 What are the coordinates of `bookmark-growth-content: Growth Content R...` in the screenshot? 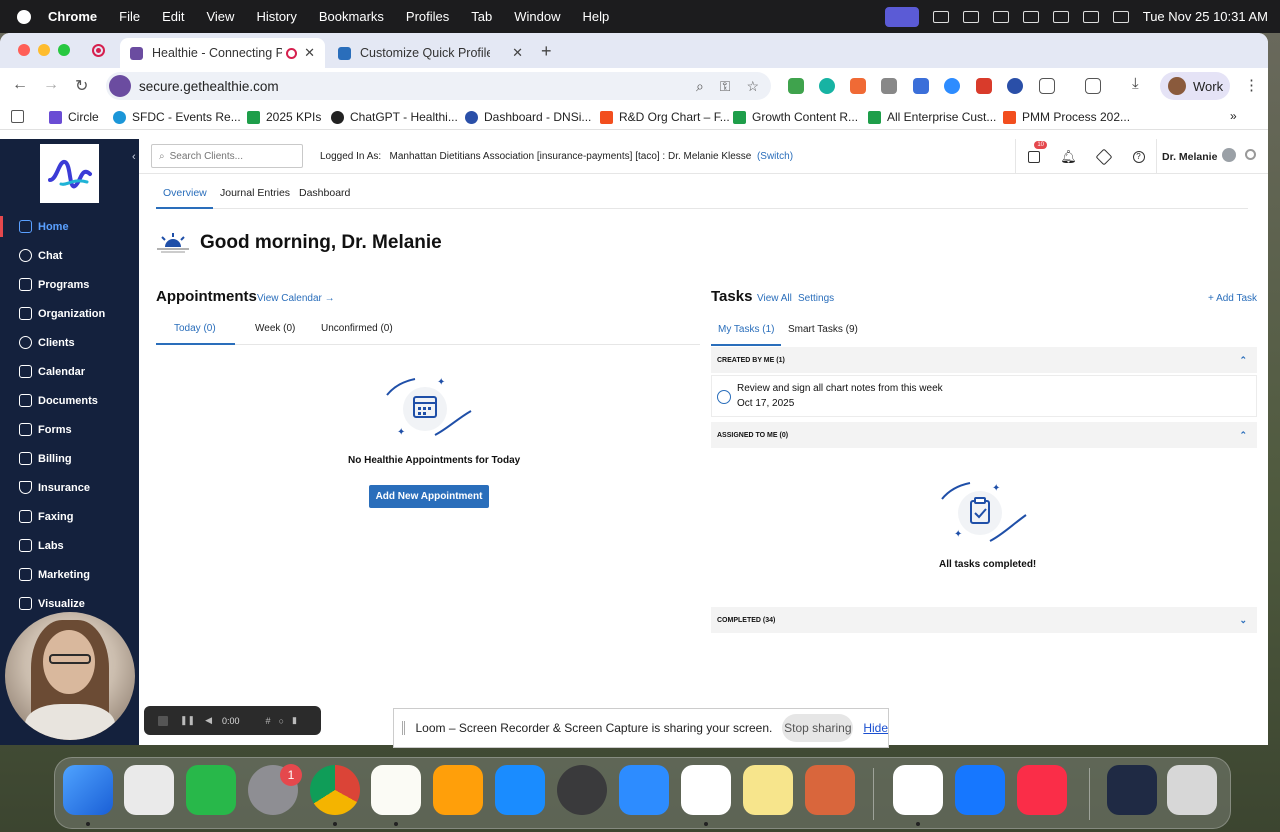 It's located at (795, 117).